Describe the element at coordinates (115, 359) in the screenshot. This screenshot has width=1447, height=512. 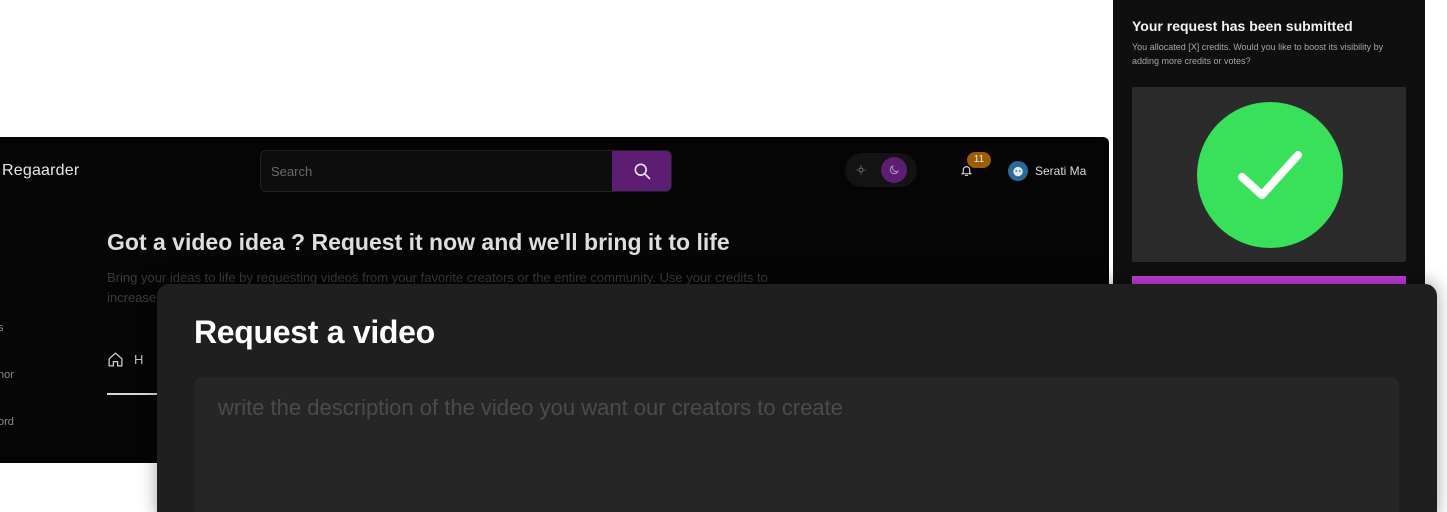
I see `home-icon` at that location.